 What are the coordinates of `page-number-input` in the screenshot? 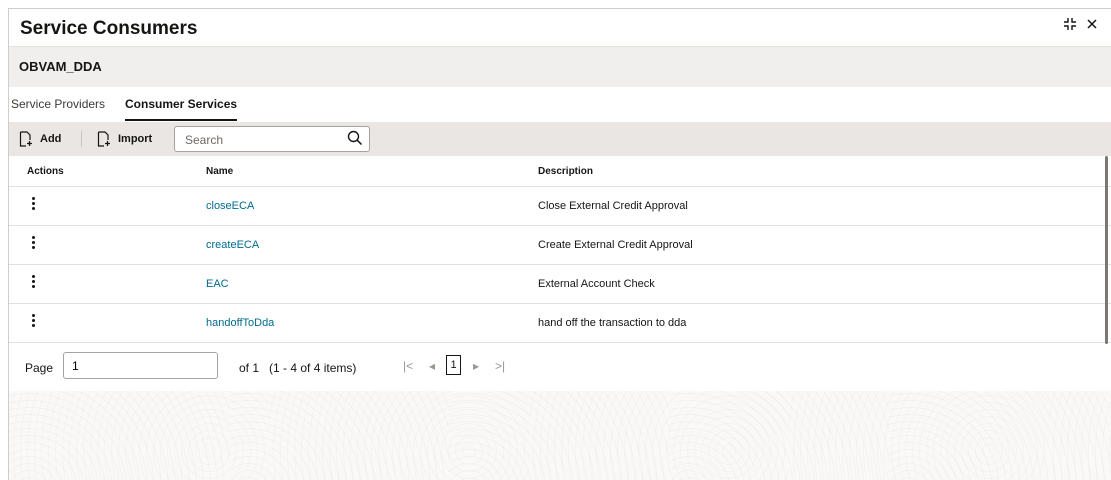 It's located at (140, 365).